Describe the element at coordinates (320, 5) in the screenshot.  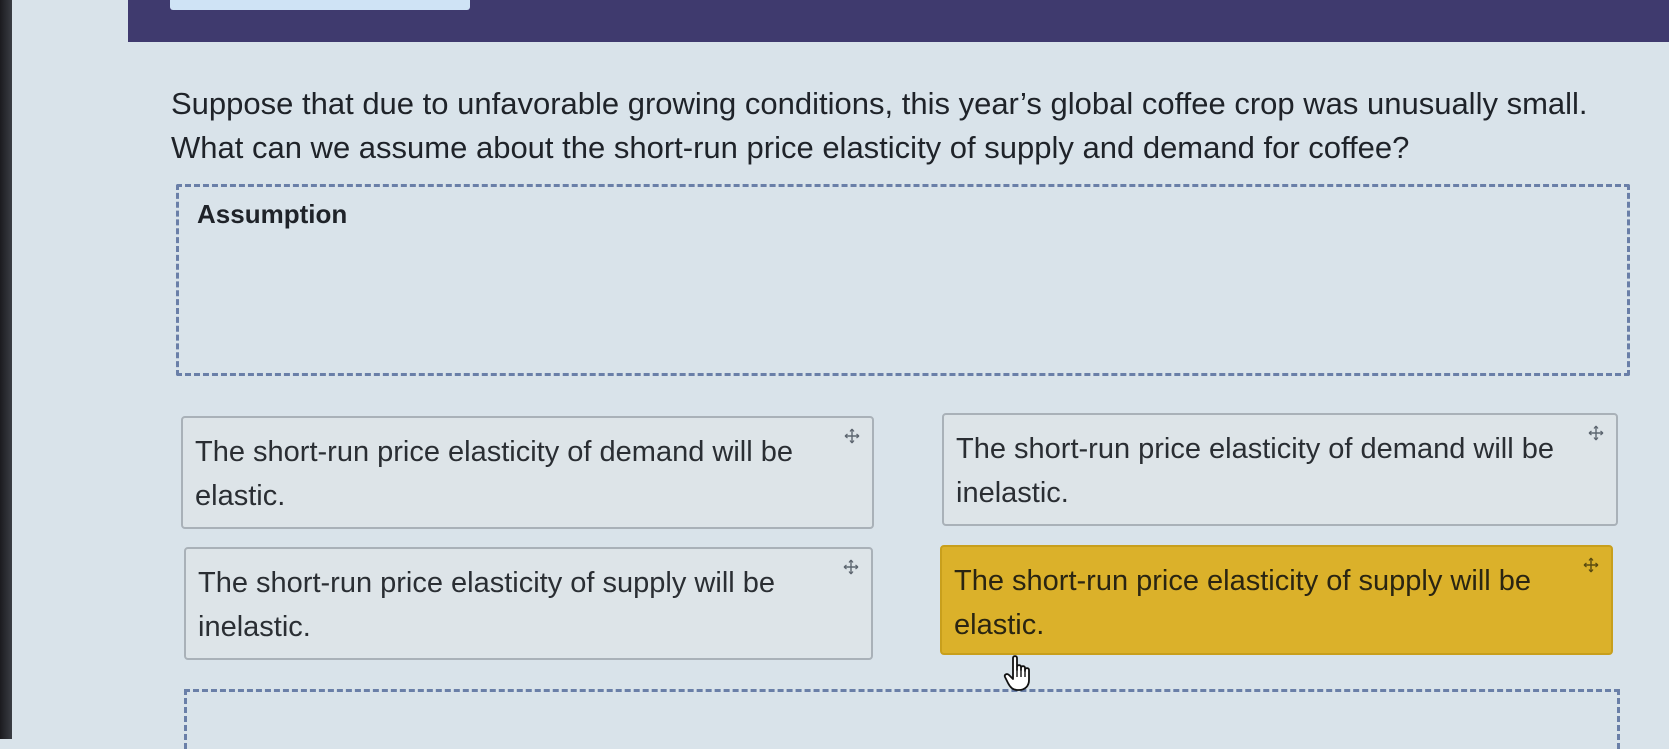
I see `header-tab` at that location.